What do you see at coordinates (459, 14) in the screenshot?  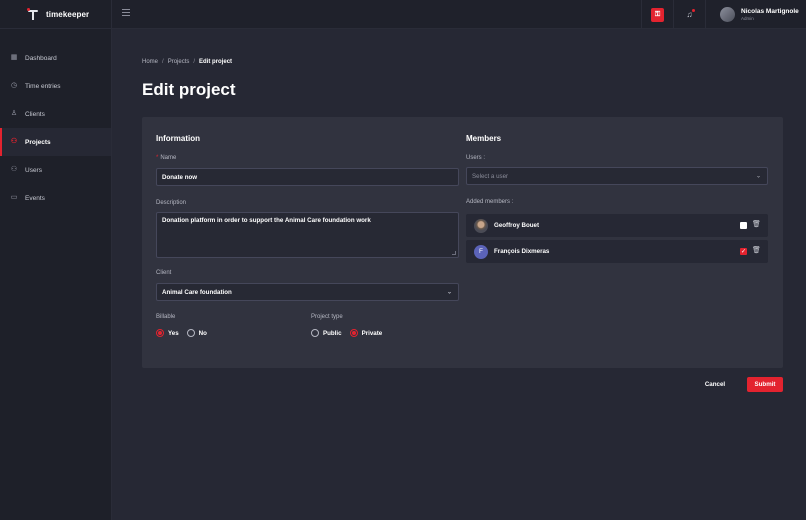 I see `topbar: ⚿ ♫ Nicolas Martignole Admin` at bounding box center [459, 14].